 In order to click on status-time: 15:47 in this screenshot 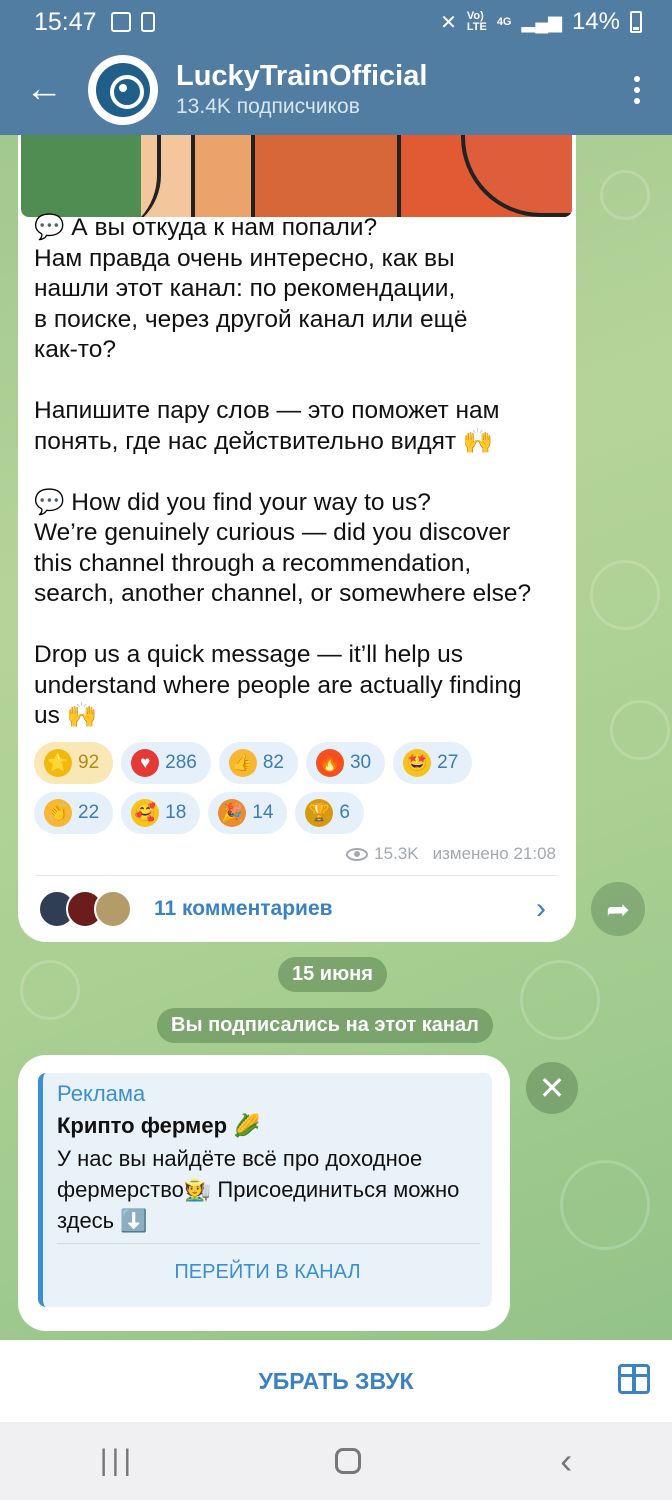, I will do `click(65, 21)`.